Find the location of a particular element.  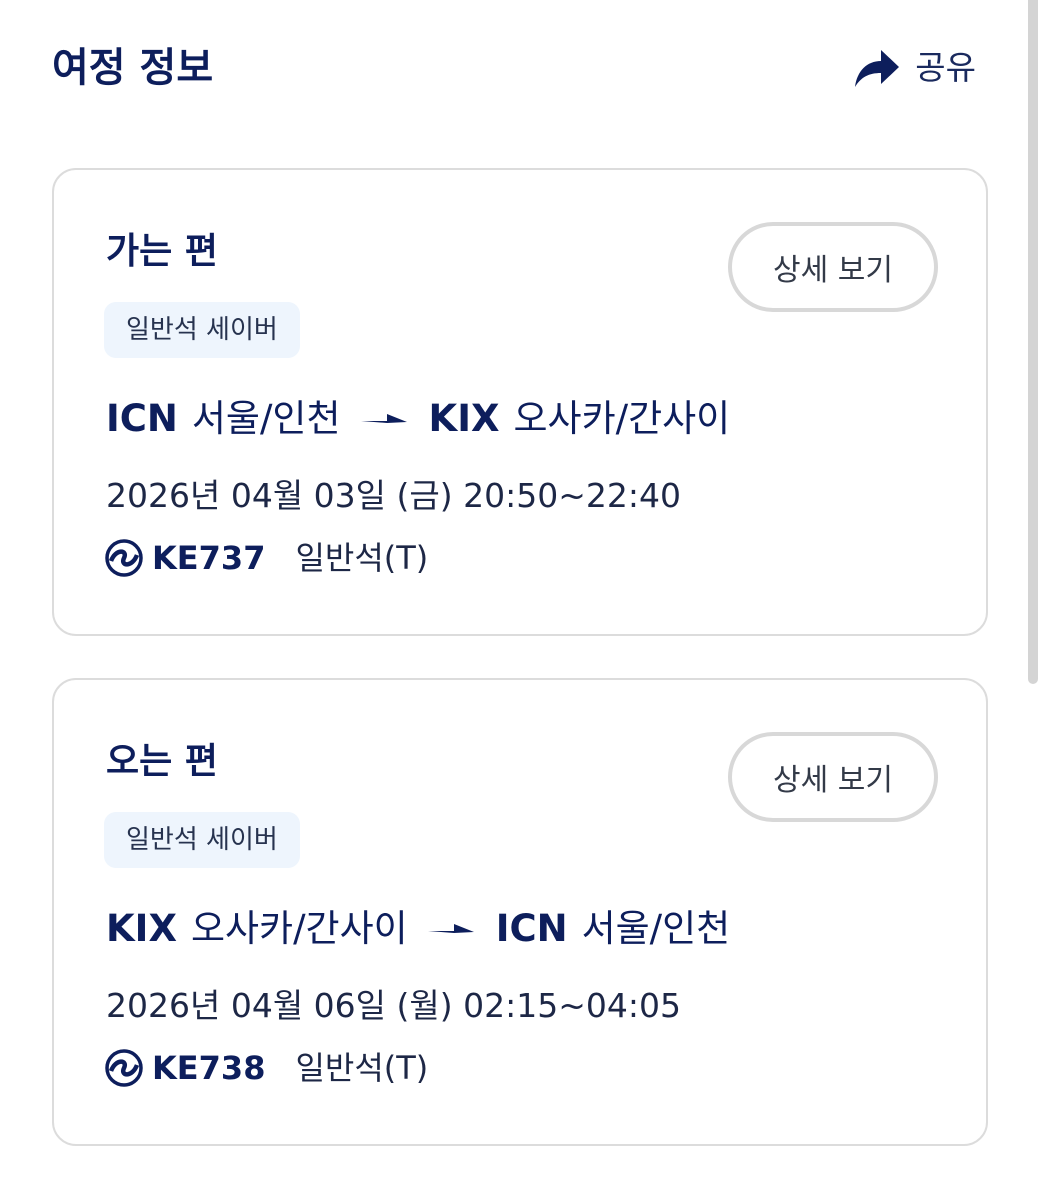

origin-name: 오사카/간사이 is located at coordinates (299, 928).